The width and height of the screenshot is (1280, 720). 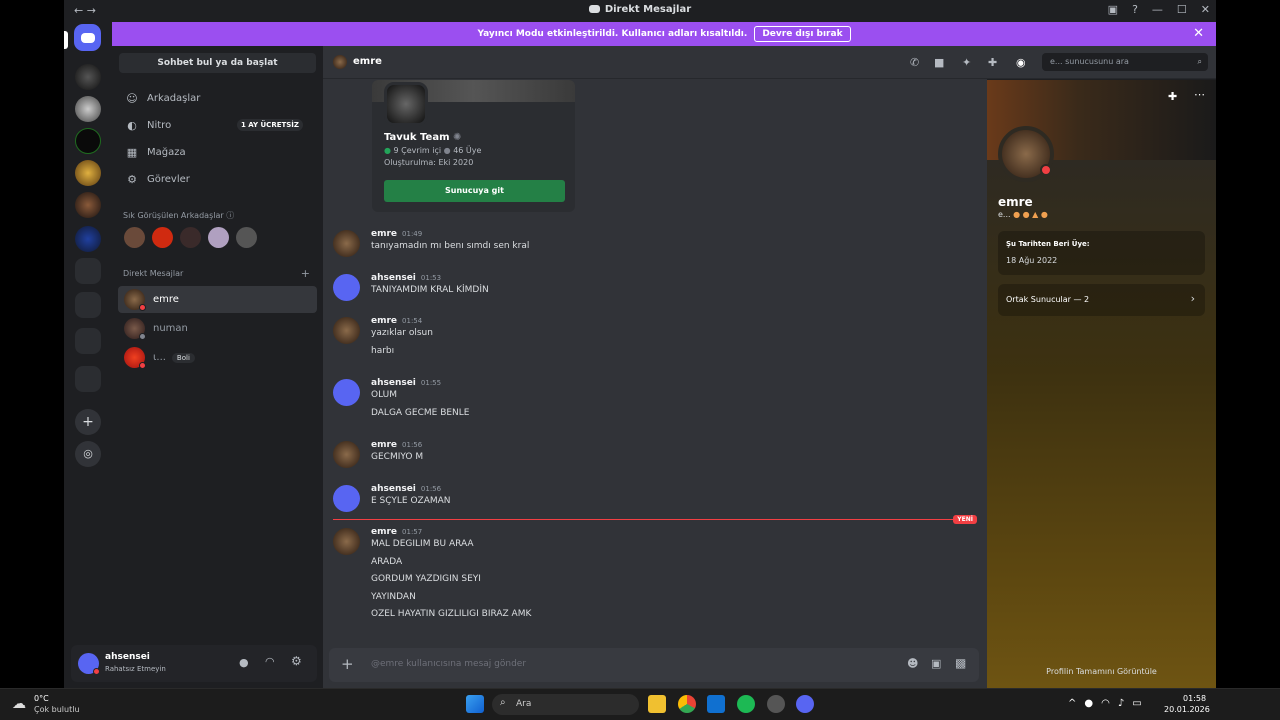 What do you see at coordinates (383, 350) in the screenshot?
I see `message-text: harbı` at bounding box center [383, 350].